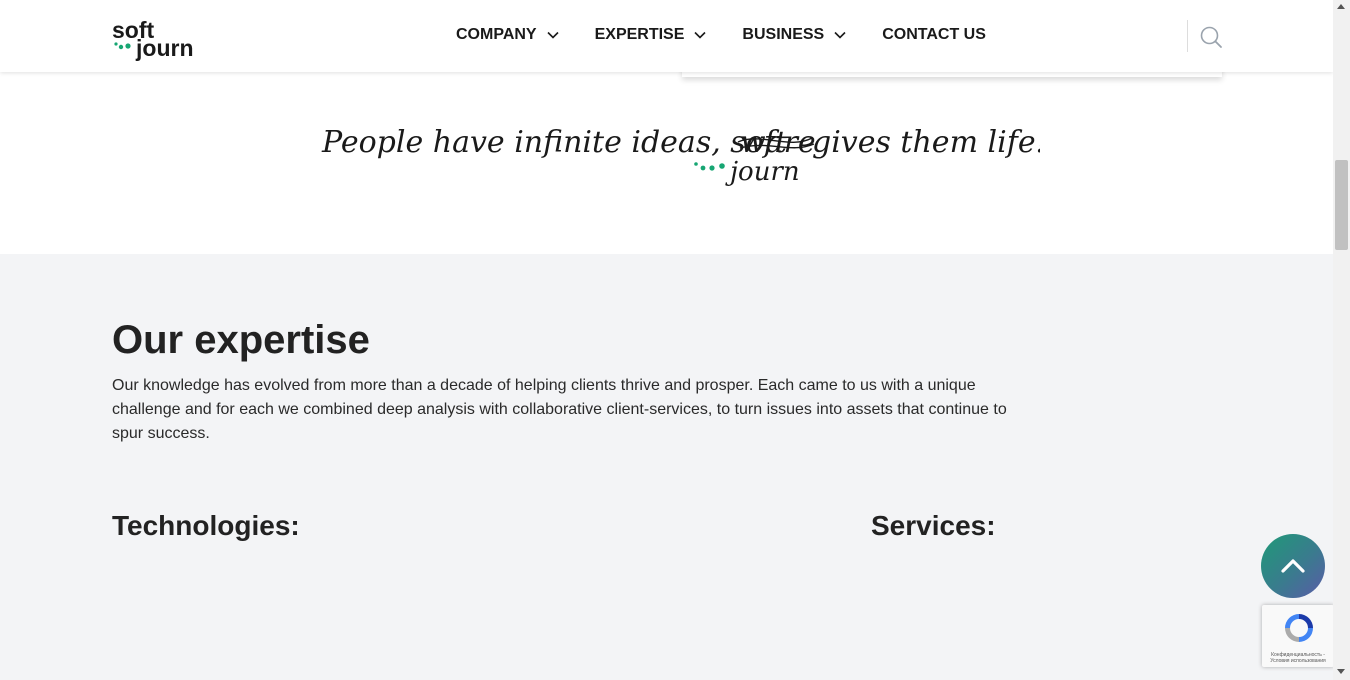  I want to click on search-divider, so click(1187, 36).